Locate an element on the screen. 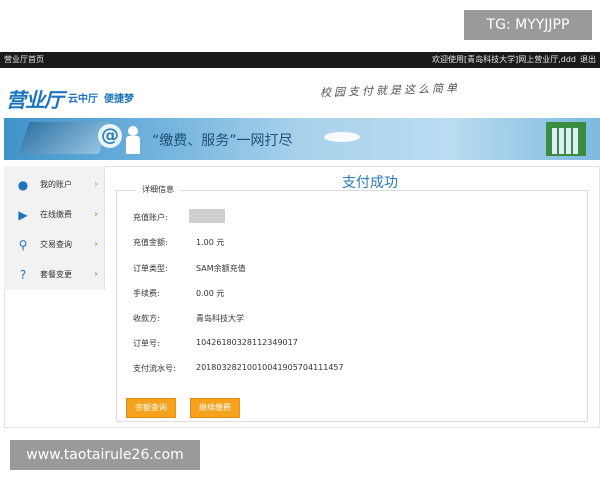 The height and width of the screenshot is (480, 600). sidebar-item-online-payment: ▶ 在线缴费 › is located at coordinates (54, 215).